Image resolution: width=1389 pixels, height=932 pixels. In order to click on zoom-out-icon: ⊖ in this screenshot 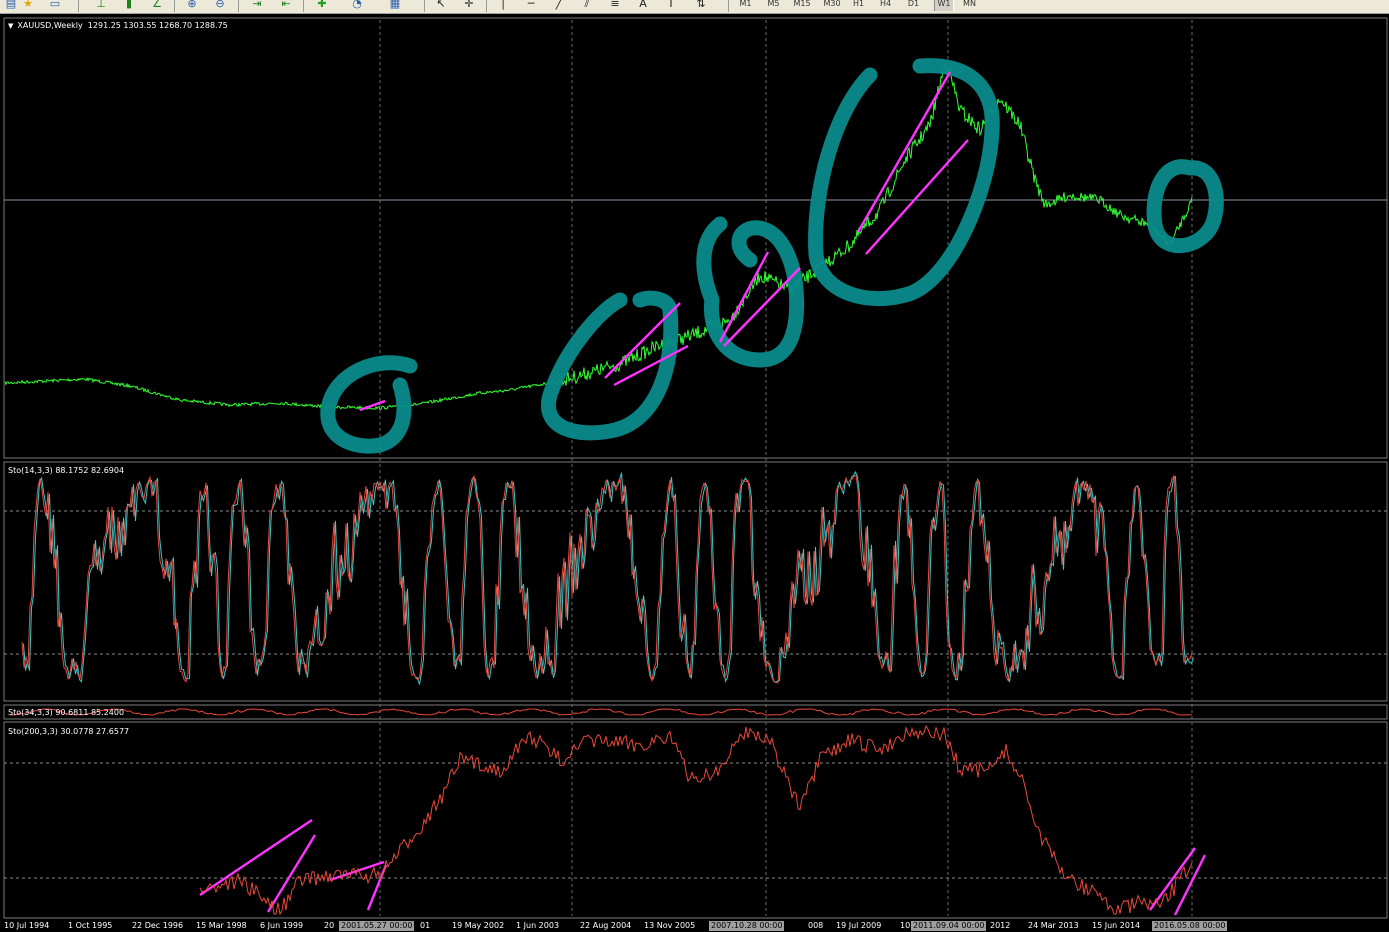, I will do `click(220, 5)`.